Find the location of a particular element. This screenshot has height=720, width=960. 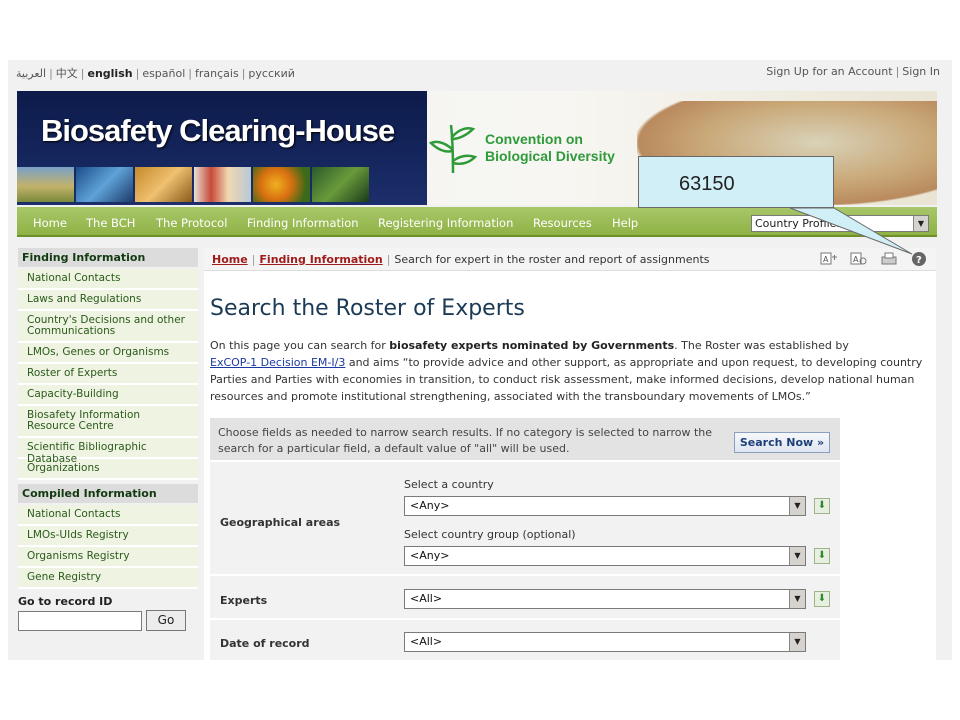

account-links: Sign Up for an Account | Sign In is located at coordinates (853, 71).